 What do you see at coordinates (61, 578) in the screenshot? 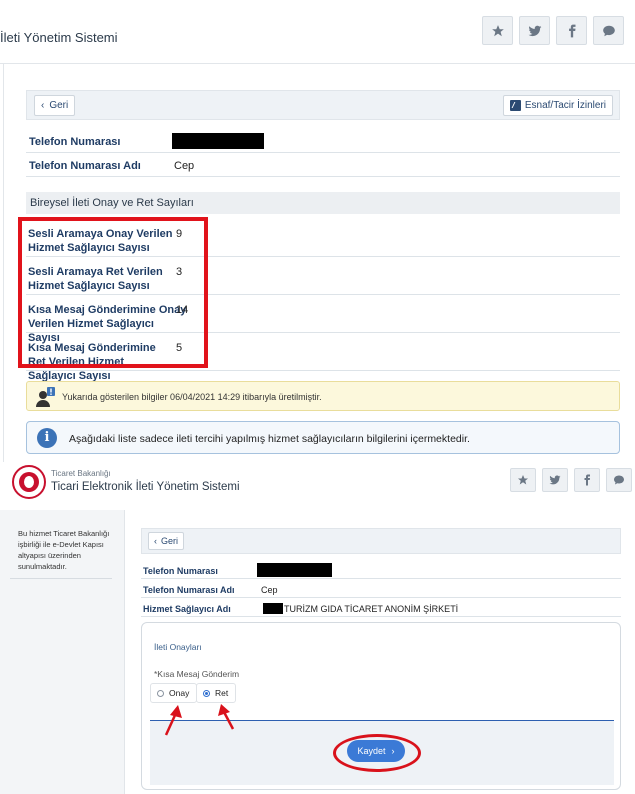
I see `sidebar-divider` at bounding box center [61, 578].